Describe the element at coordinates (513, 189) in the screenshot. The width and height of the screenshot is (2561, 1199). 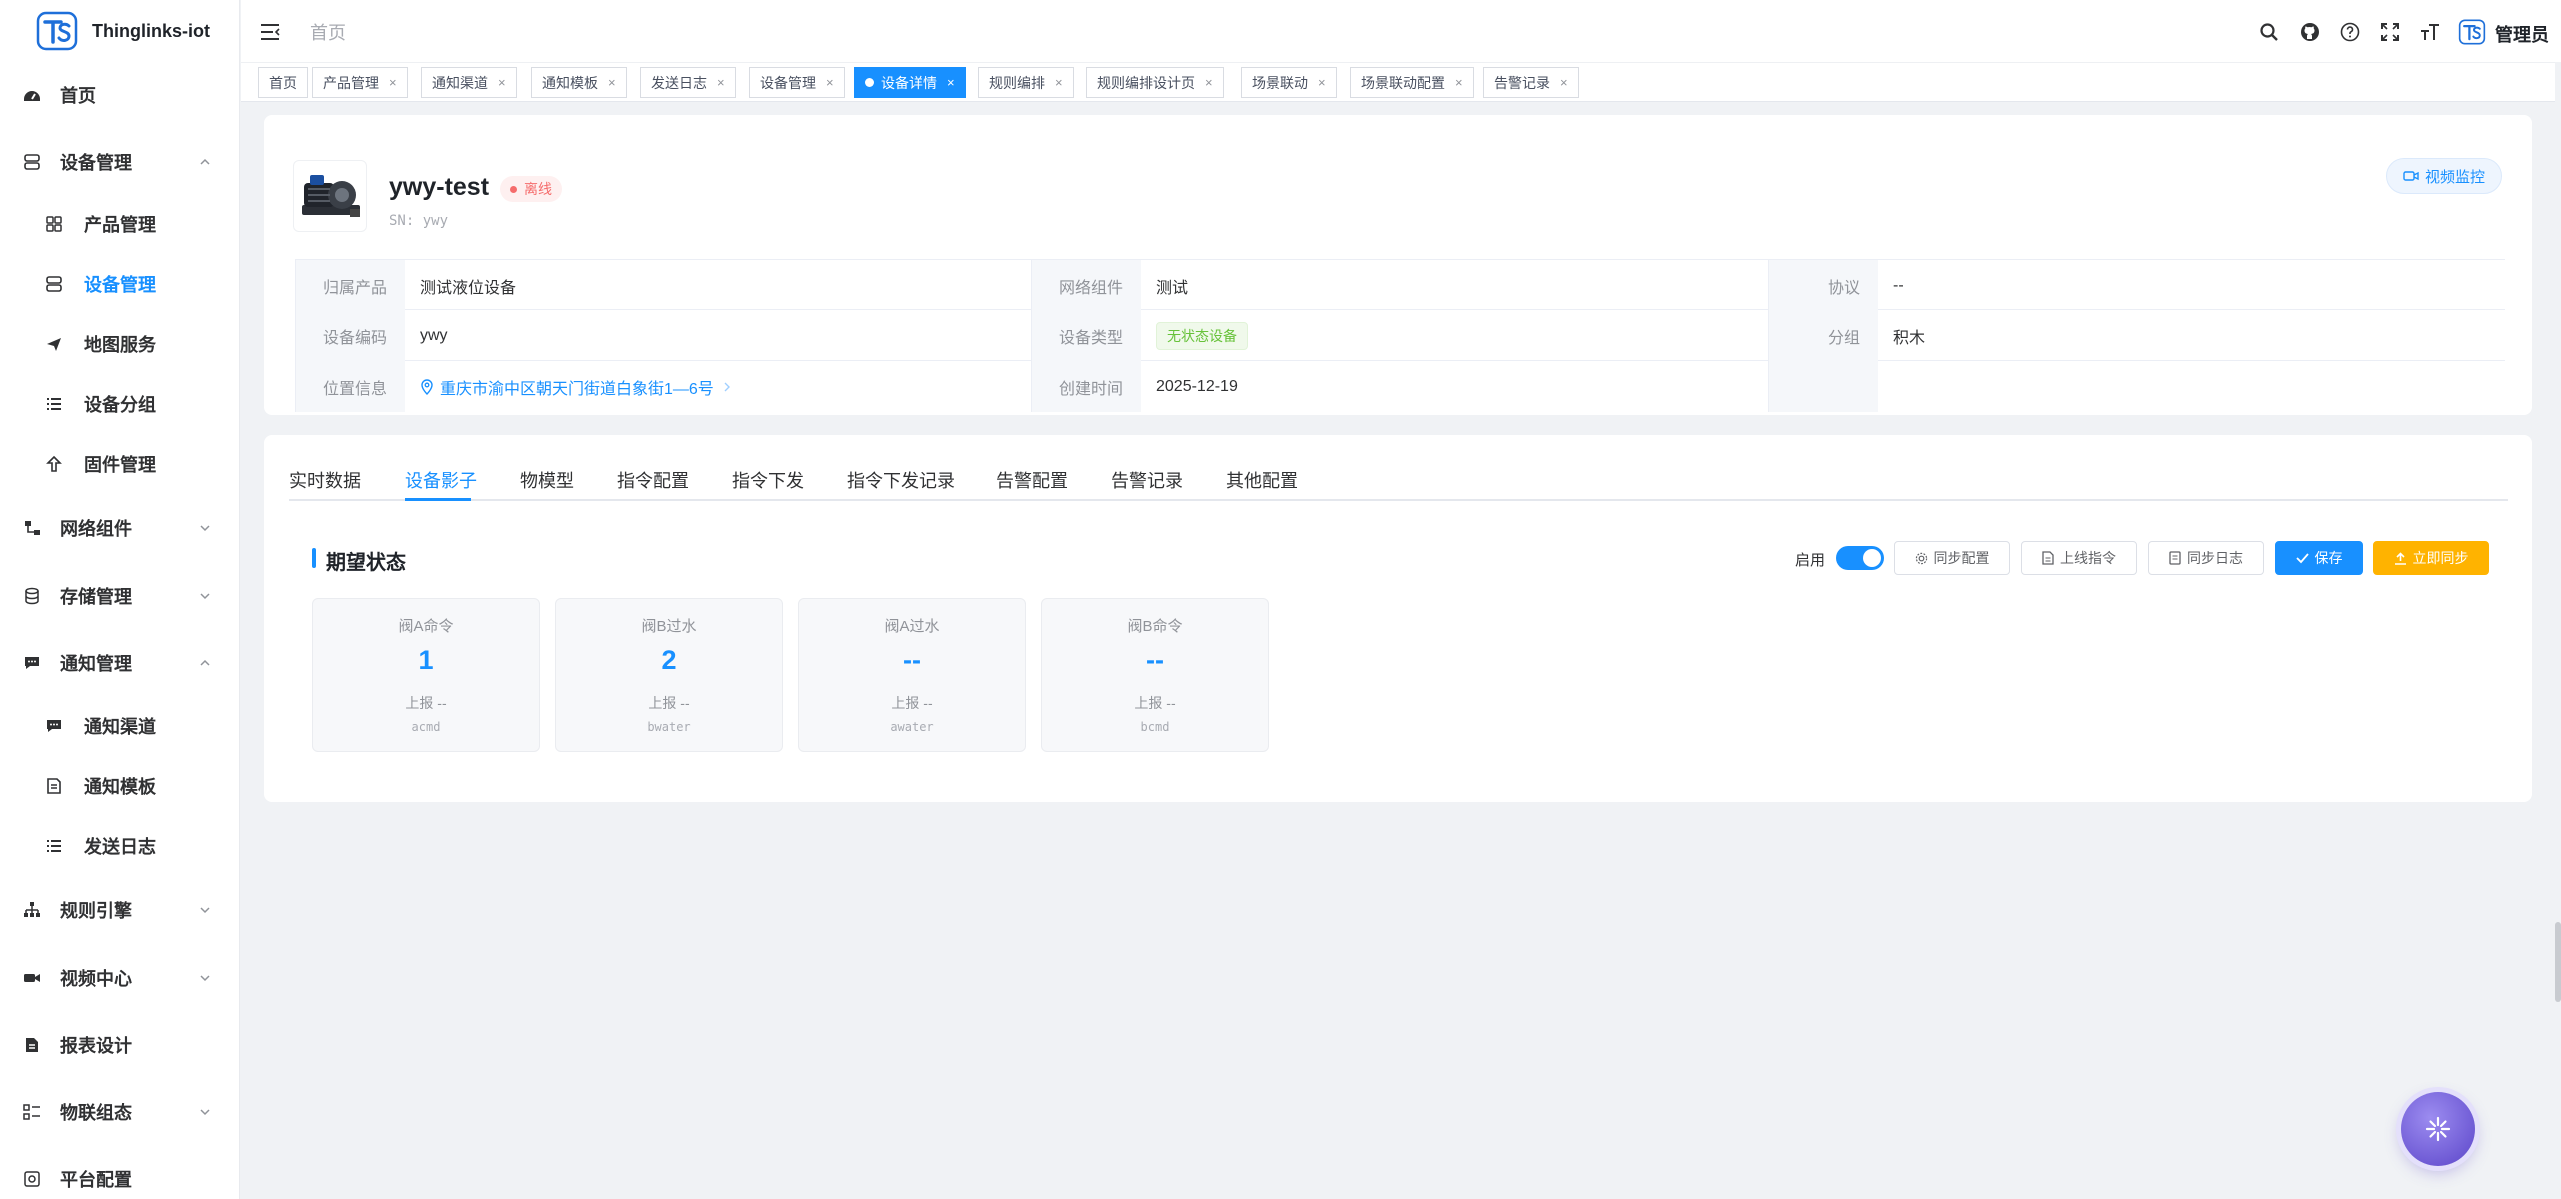
I see `status-dot-icon` at that location.